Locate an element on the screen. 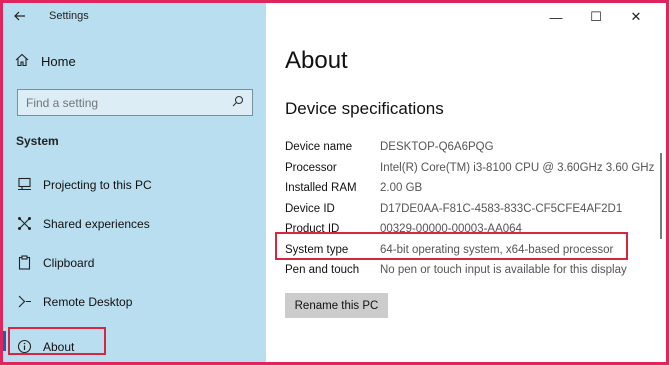  close-button: ✕ is located at coordinates (636, 17).